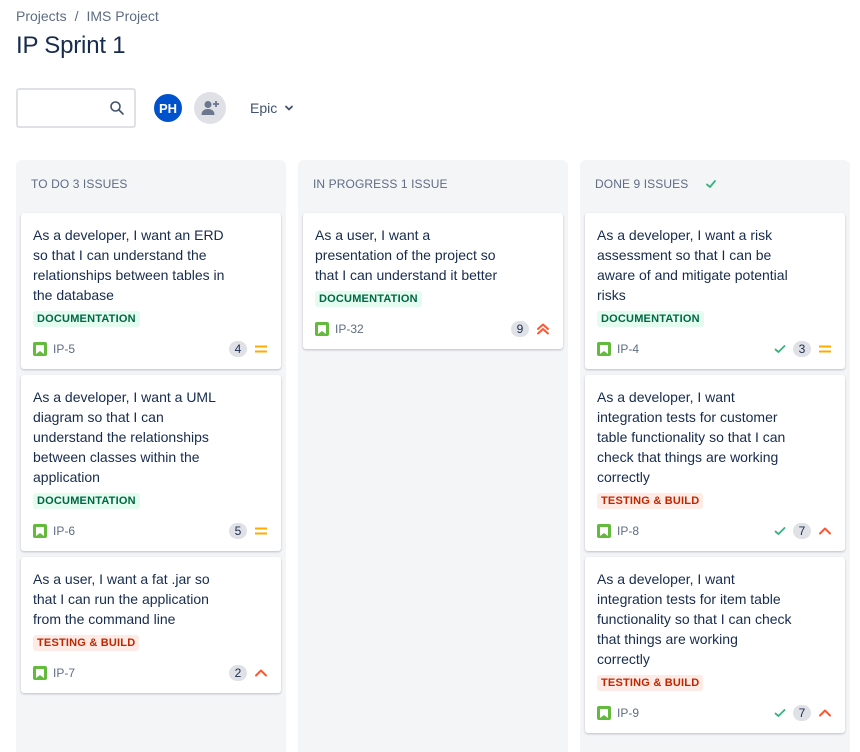 The height and width of the screenshot is (752, 860). Describe the element at coordinates (642, 184) in the screenshot. I see `column-title: DONE 9 ISSUES` at that location.